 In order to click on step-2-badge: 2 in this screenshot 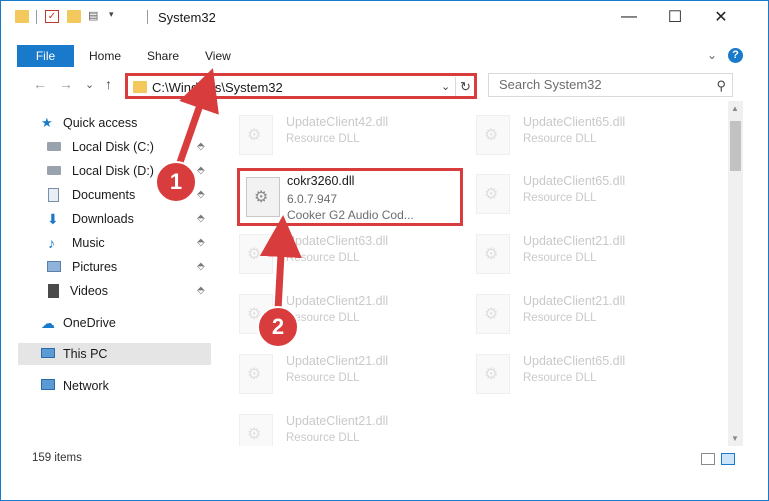, I will do `click(278, 327)`.